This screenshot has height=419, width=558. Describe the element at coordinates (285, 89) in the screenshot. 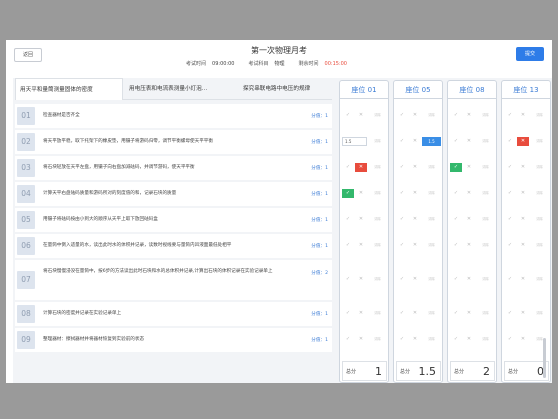

I see `tab-series-voltage: 探究串联电路中电压的规律` at that location.